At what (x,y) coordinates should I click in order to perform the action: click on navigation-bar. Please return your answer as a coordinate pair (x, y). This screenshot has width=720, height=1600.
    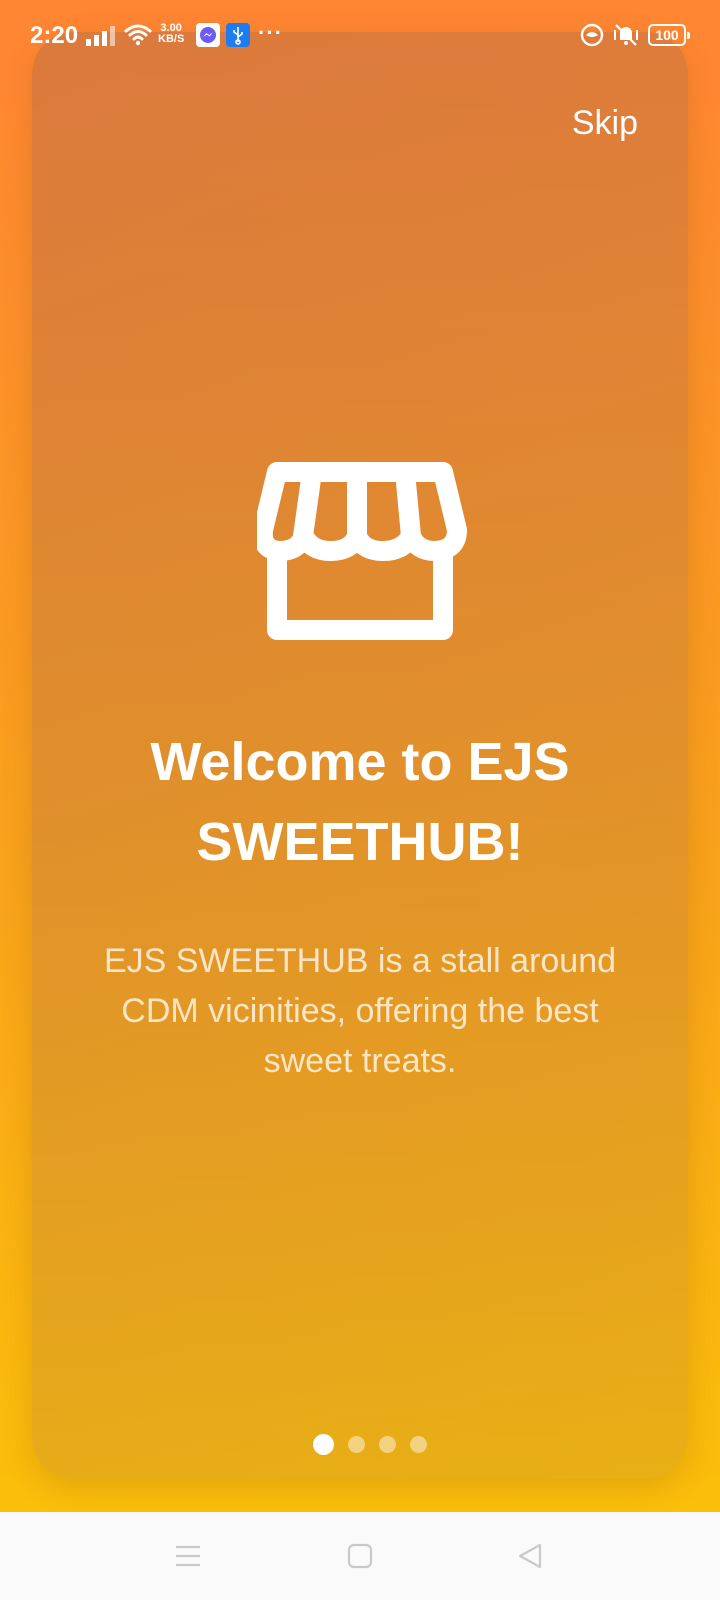
    Looking at the image, I should click on (360, 1556).